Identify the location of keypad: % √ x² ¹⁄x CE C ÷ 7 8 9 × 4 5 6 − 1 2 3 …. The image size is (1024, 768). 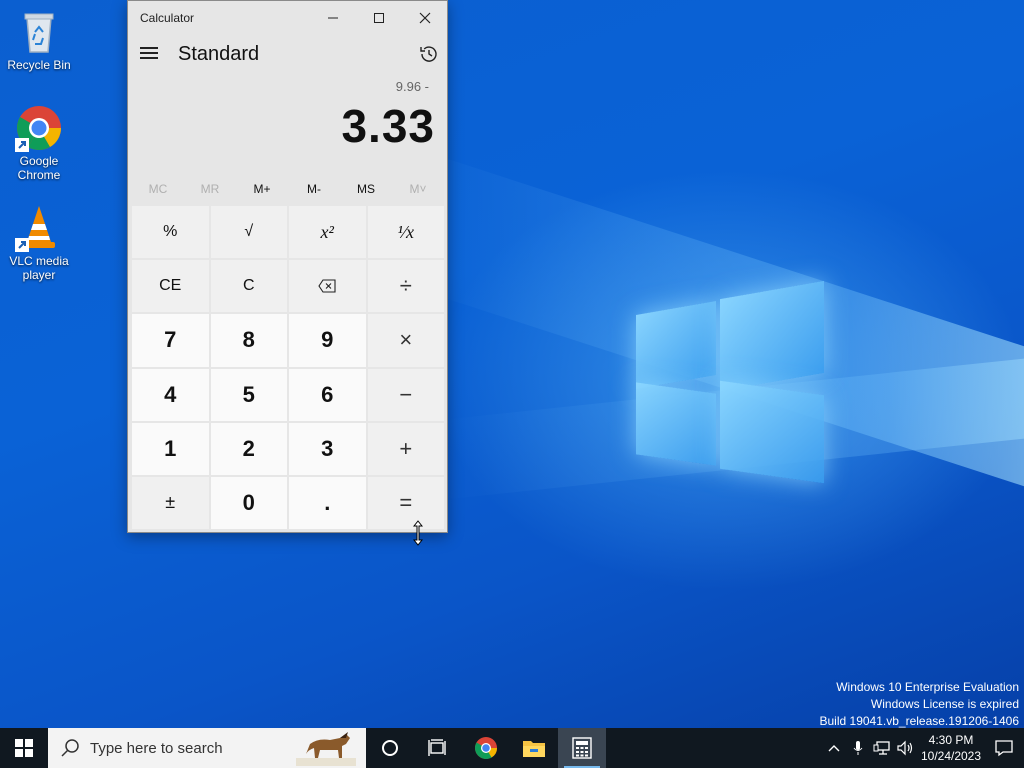
(288, 367).